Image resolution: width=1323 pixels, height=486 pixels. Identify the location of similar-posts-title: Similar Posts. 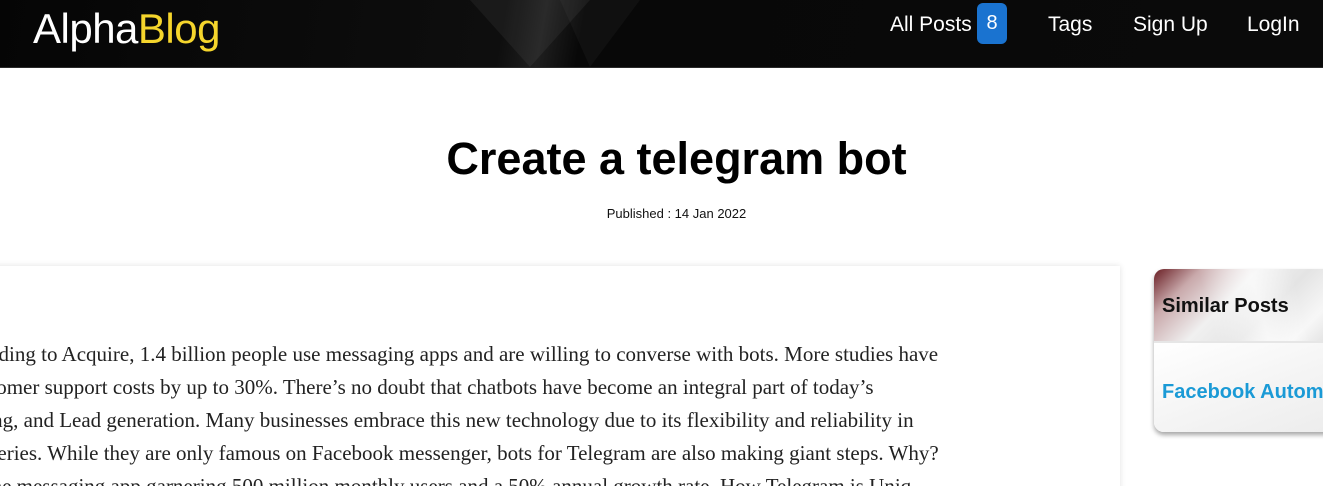
(1225, 306).